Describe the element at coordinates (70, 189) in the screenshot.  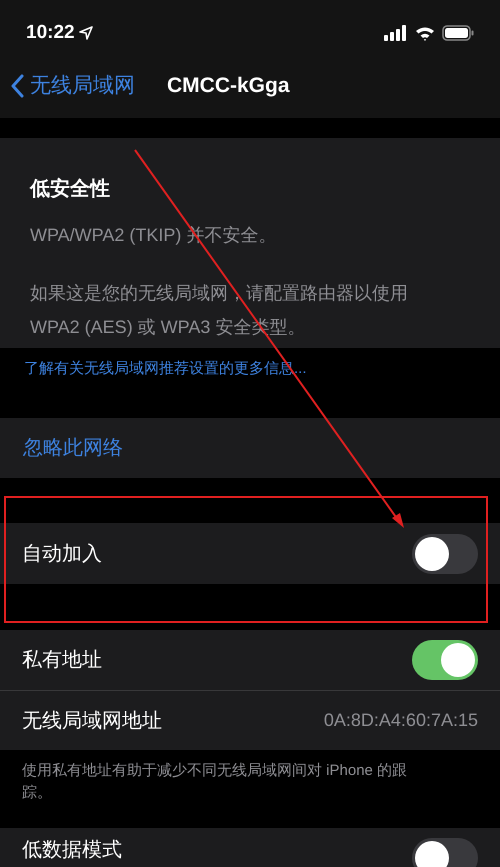
I see `security-title: 低安全性` at that location.